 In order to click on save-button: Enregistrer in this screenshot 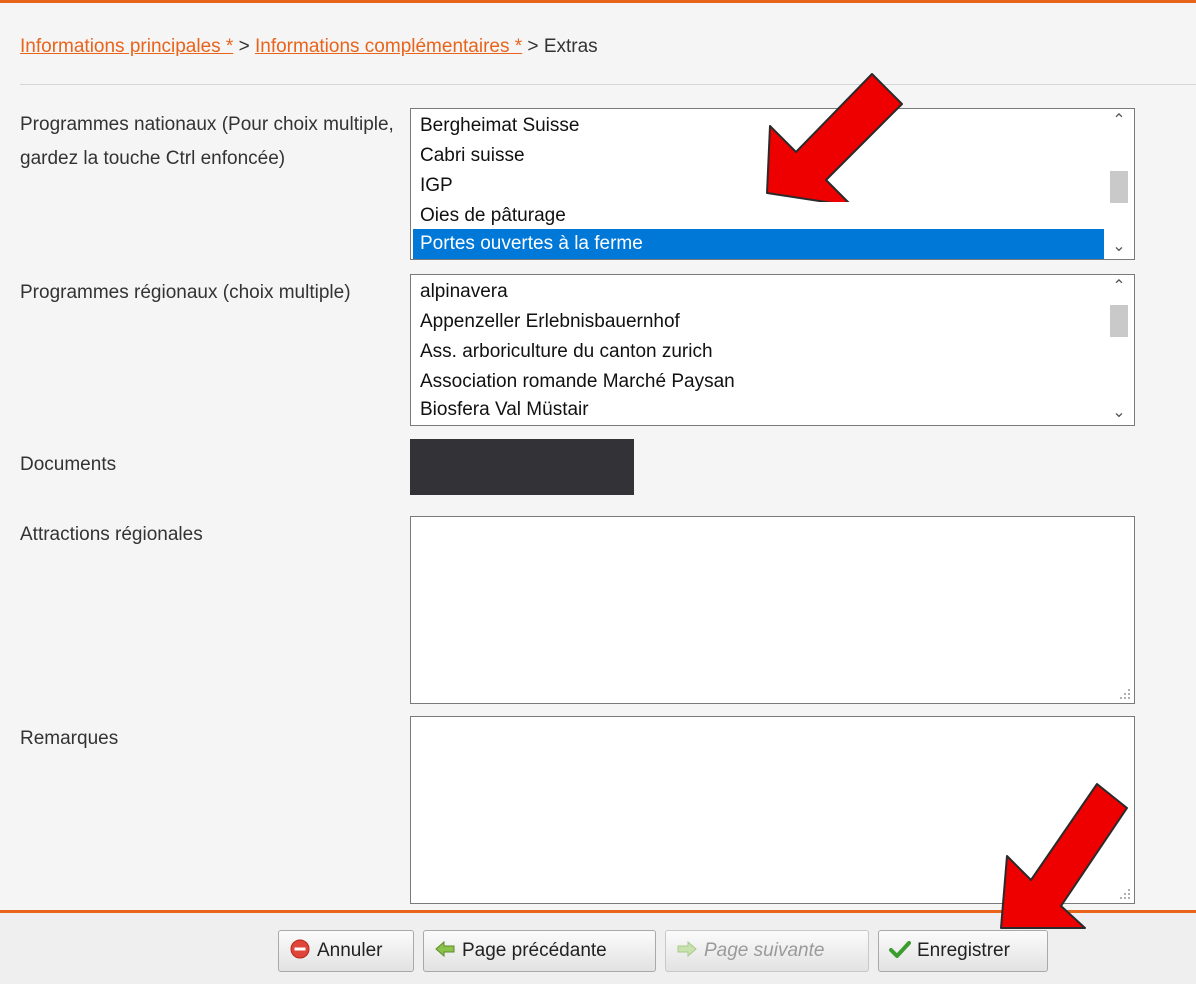, I will do `click(963, 951)`.